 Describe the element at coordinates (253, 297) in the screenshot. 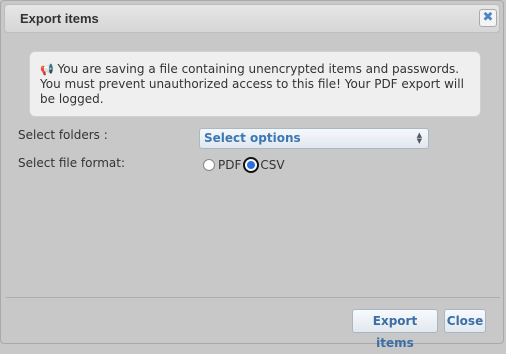

I see `footer-divider` at that location.